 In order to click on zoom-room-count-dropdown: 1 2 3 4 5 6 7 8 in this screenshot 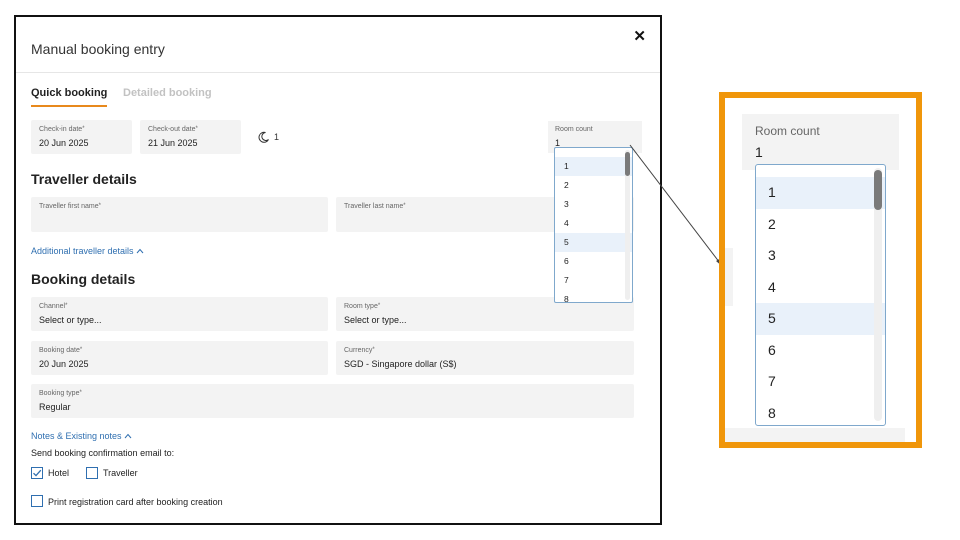, I will do `click(820, 295)`.